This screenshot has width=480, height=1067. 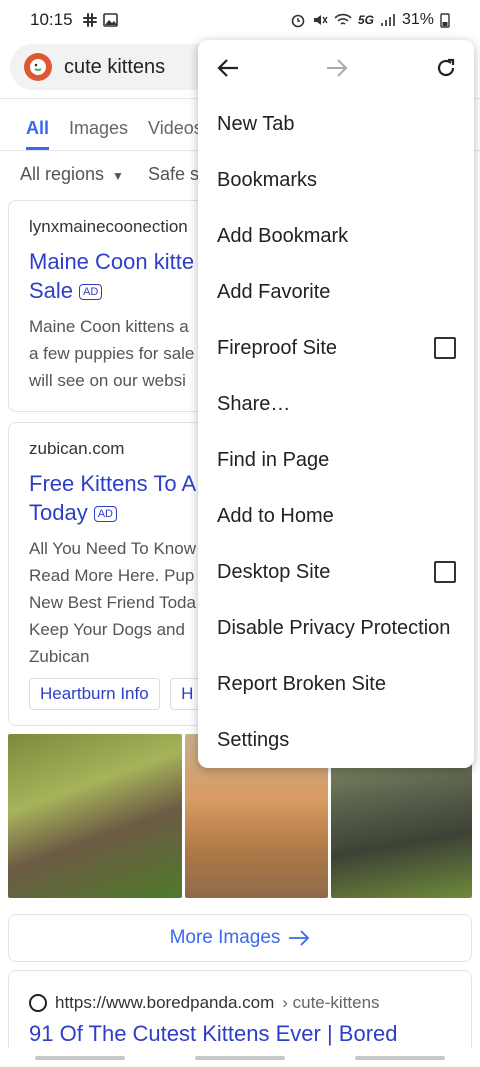 What do you see at coordinates (320, 20) in the screenshot?
I see `mute-icon` at bounding box center [320, 20].